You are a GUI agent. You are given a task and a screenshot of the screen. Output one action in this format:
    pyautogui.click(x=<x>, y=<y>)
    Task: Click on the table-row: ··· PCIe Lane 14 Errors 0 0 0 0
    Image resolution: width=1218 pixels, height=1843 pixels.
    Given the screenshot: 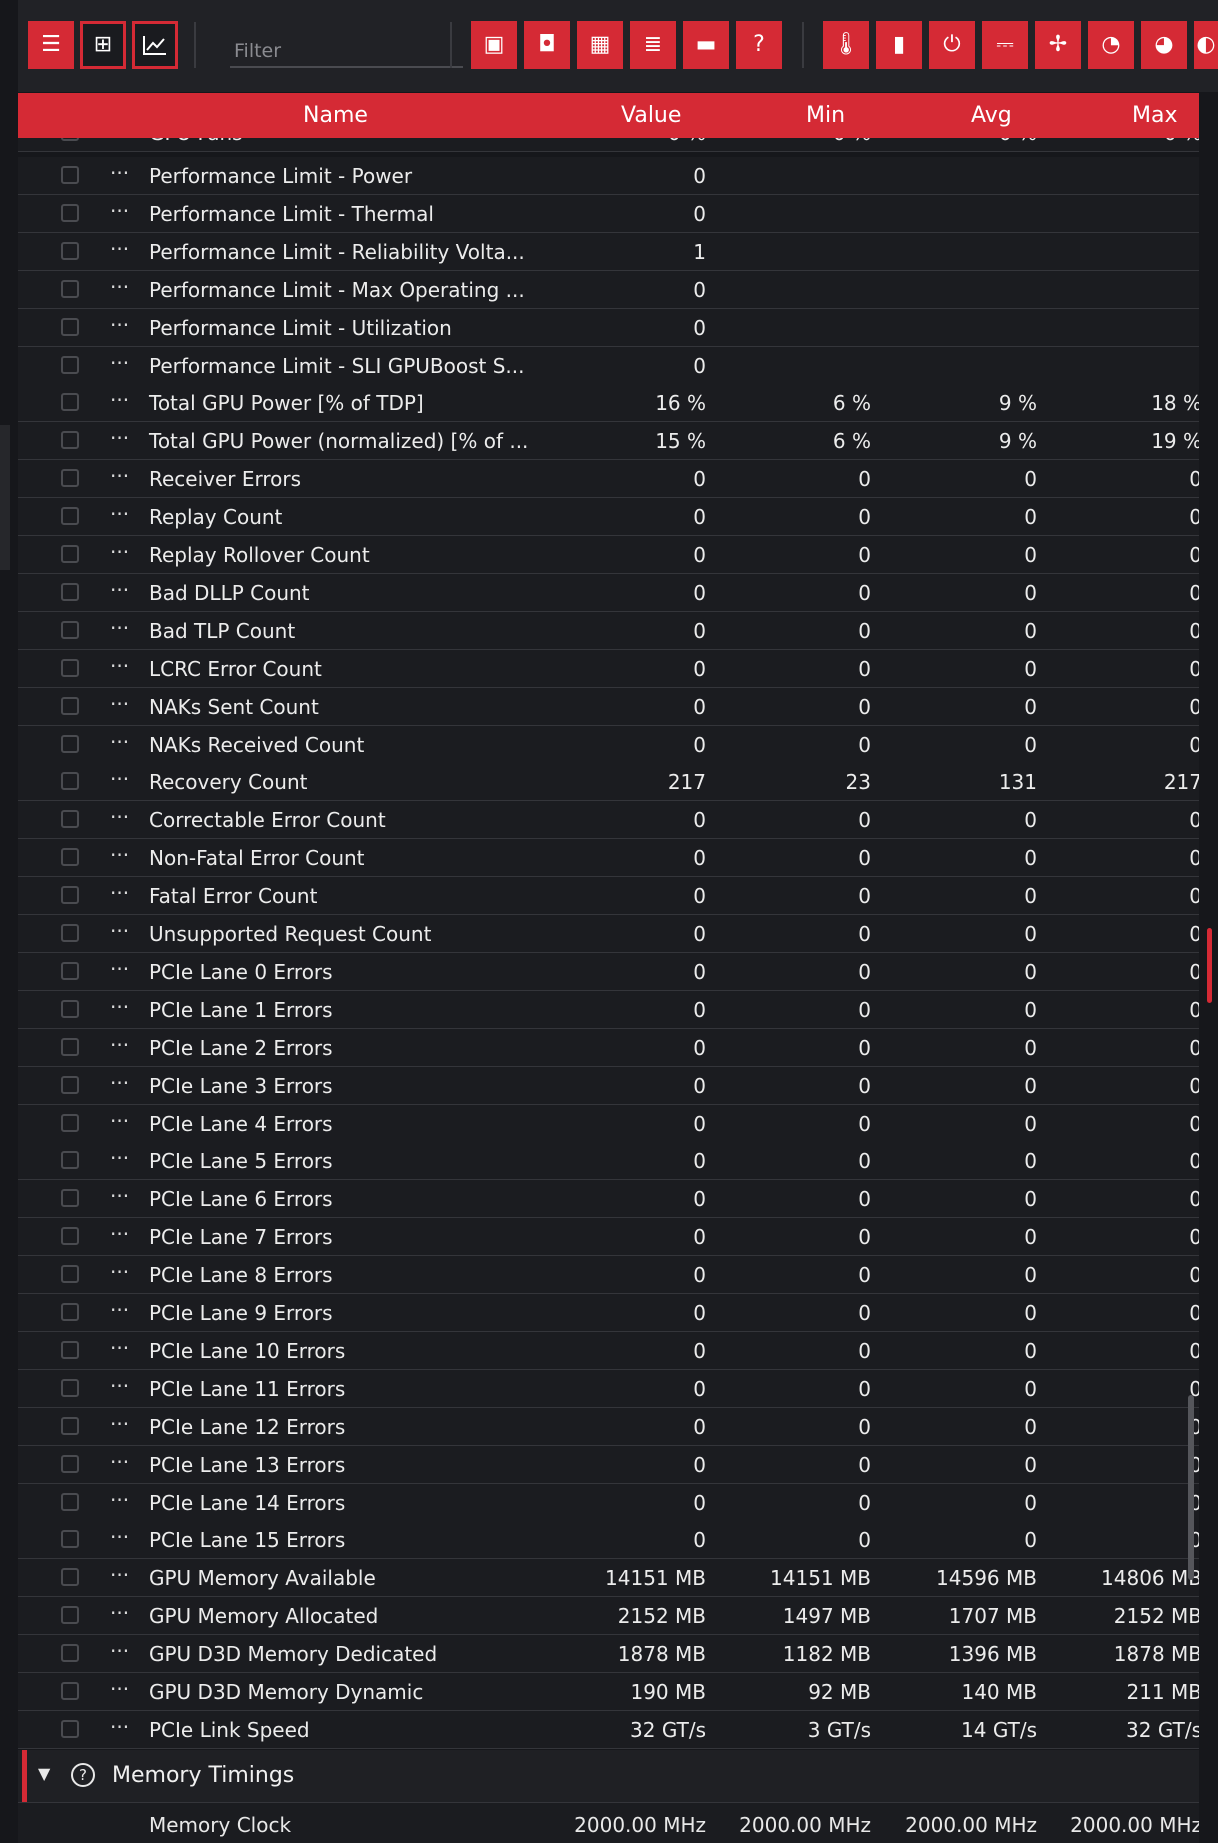 What is the action you would take?
    pyautogui.click(x=608, y=1502)
    